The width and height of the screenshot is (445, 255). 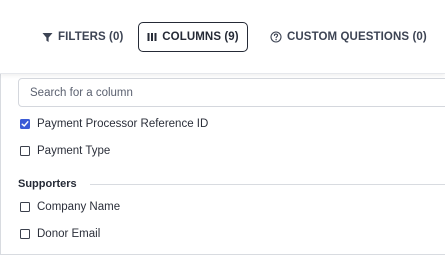 What do you see at coordinates (152, 37) in the screenshot?
I see `columns-icon` at bounding box center [152, 37].